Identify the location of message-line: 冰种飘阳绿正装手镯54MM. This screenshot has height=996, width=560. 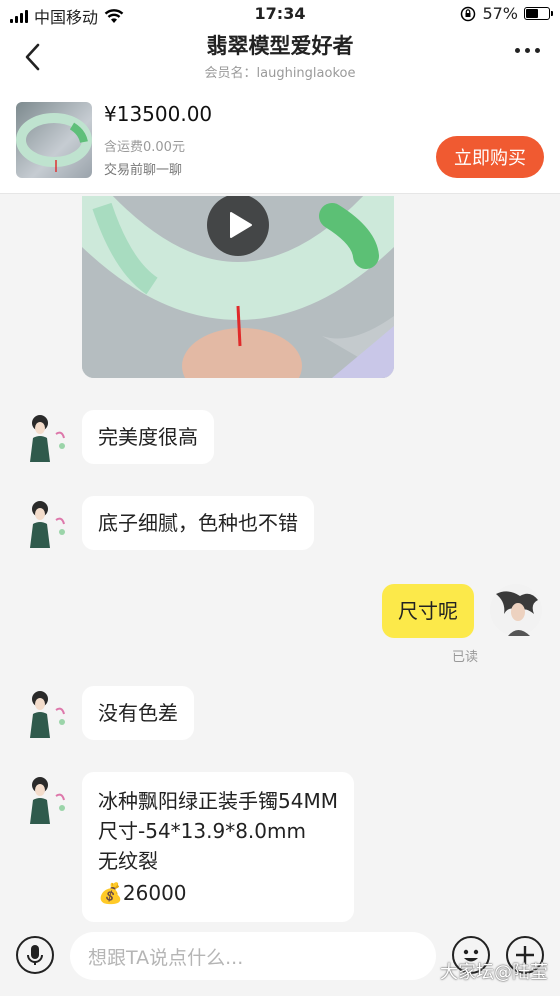
(218, 801).